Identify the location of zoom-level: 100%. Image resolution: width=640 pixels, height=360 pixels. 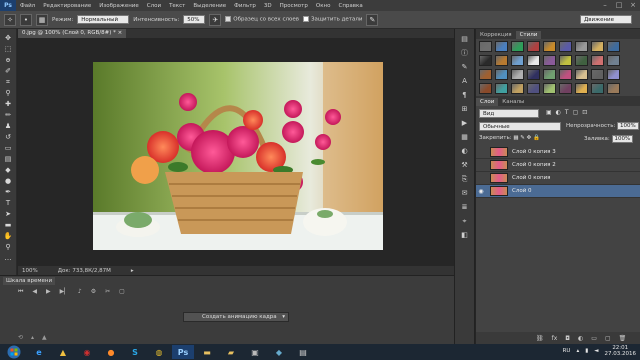
(30, 271).